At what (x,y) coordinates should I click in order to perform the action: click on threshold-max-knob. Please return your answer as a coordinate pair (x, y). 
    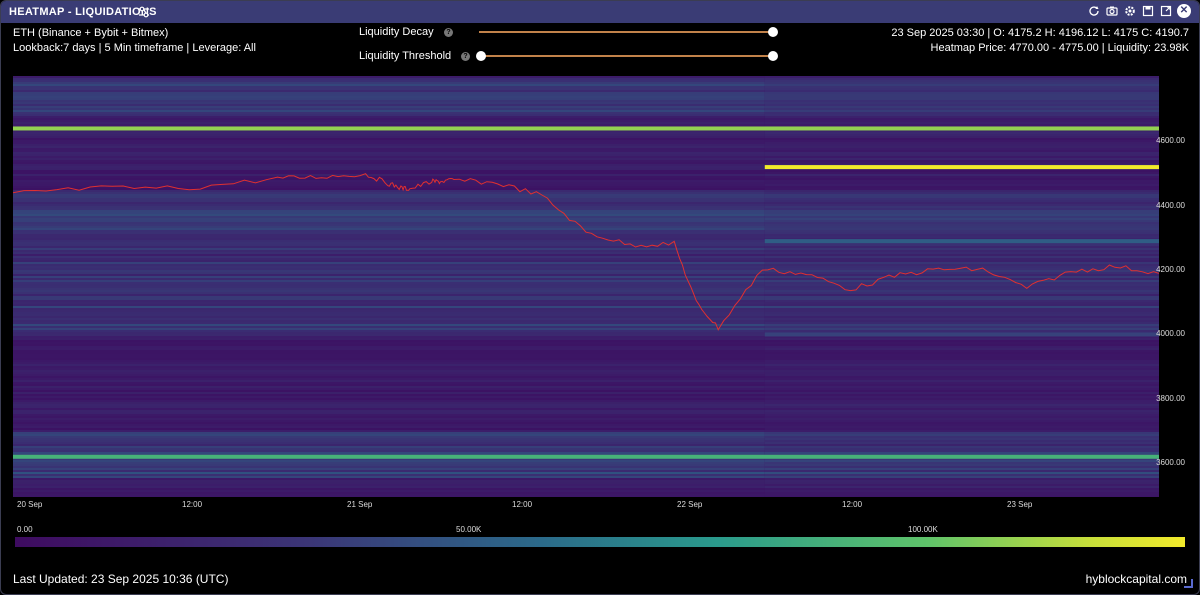
    Looking at the image, I should click on (773, 56).